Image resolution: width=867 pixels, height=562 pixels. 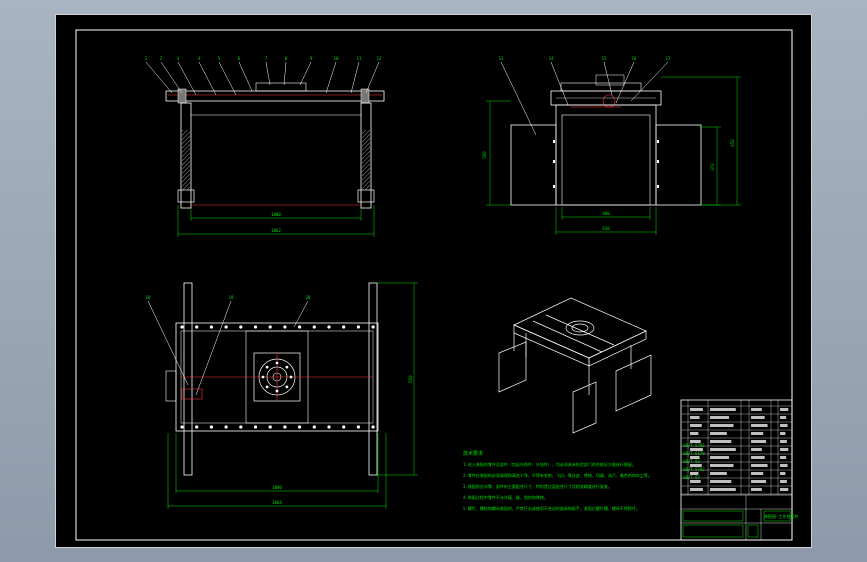 What do you see at coordinates (537, 486) in the screenshot?
I see `tech-requirement-item: 3.装配前应对零、部件的主要配合尺寸，特别是过盈配合尺寸及相关精度进行复查。` at bounding box center [537, 486].